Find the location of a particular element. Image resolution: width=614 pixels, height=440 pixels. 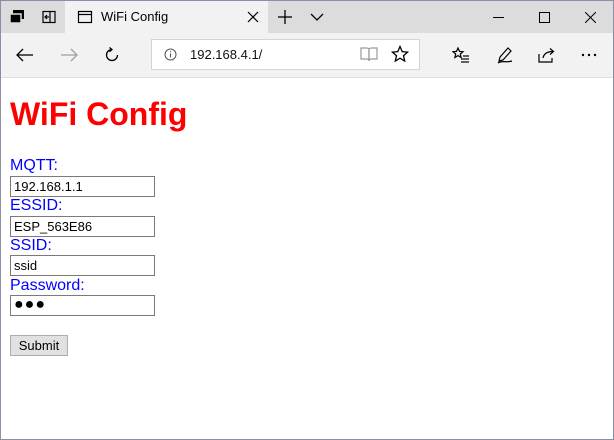

forward-button is located at coordinates (69, 55).